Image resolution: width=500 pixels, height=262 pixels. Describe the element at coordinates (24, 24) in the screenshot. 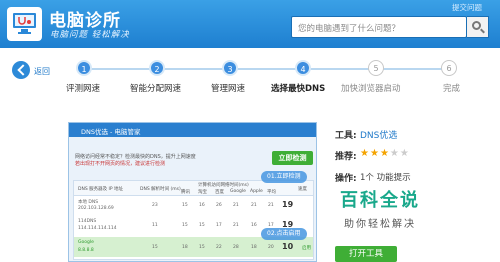

I see `stethoscope-logo-icon` at that location.